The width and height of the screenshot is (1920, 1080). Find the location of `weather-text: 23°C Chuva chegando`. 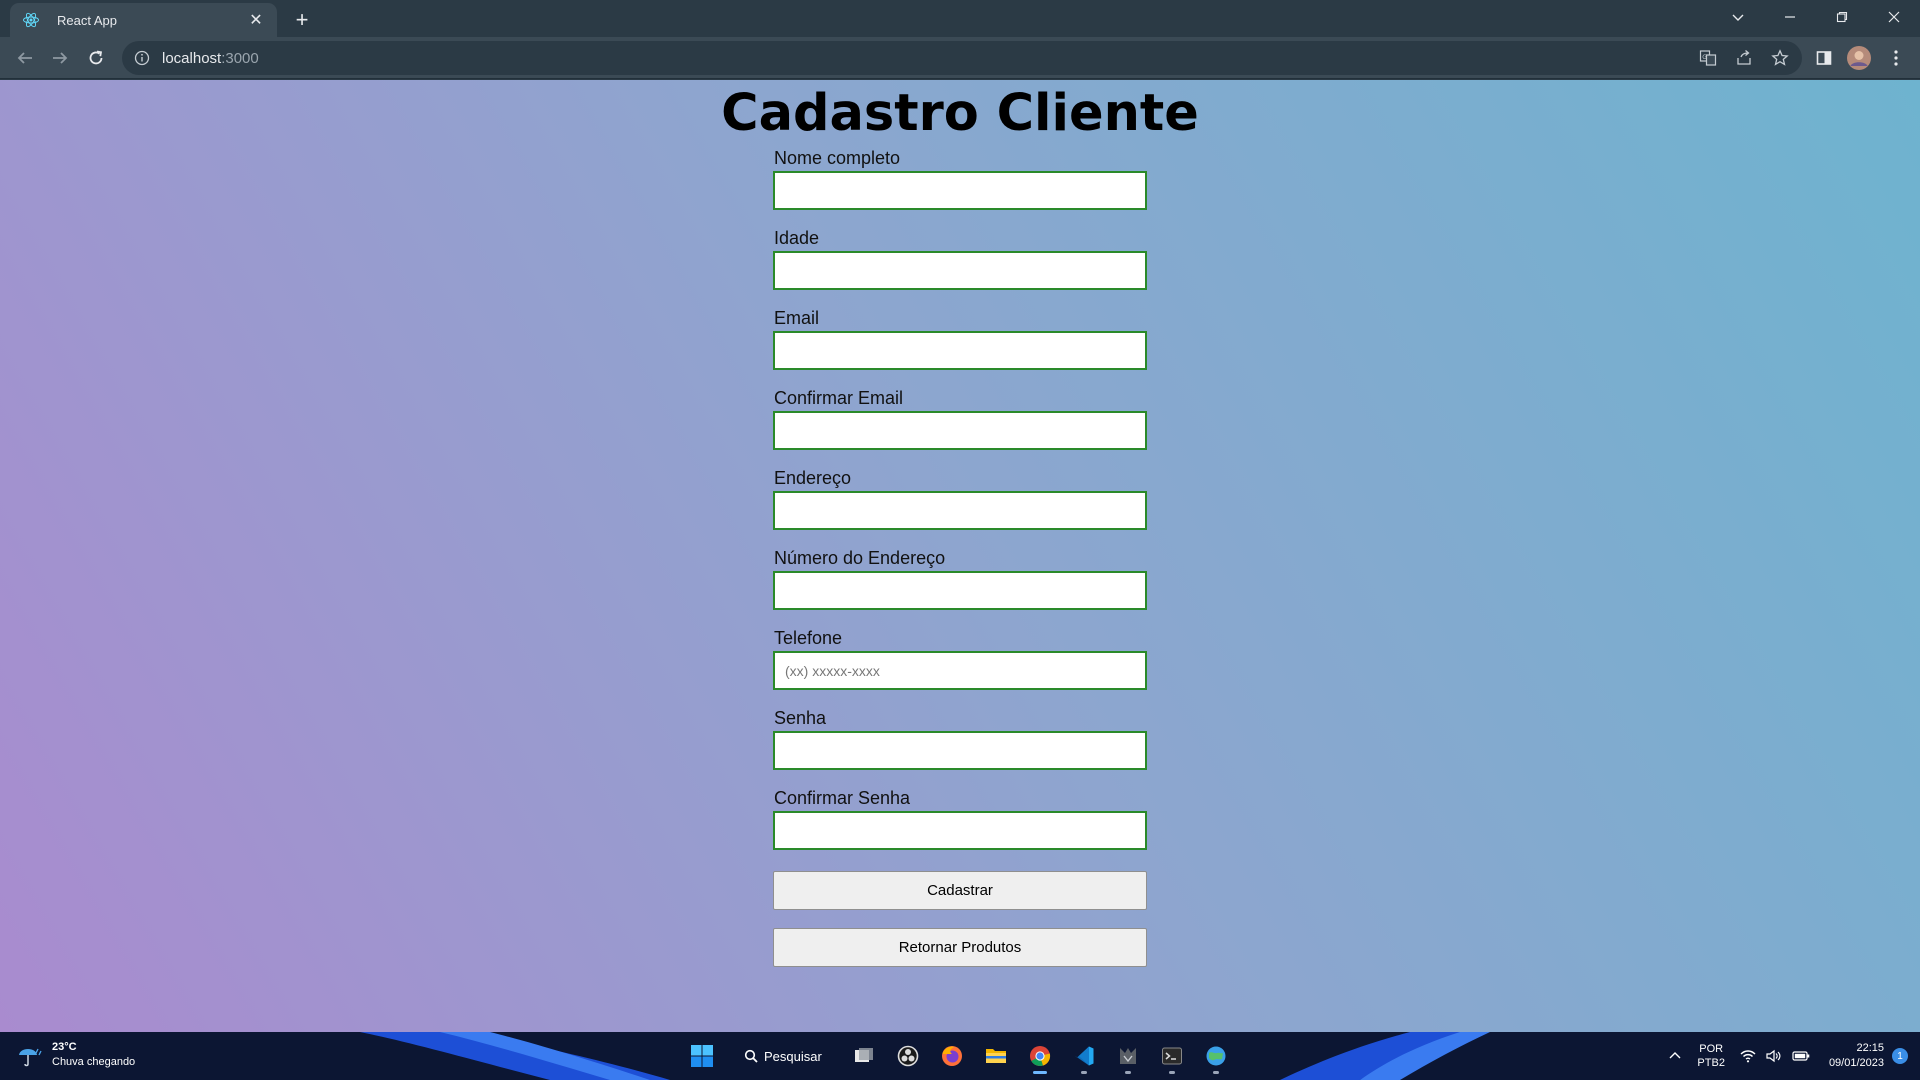

weather-text: 23°C Chuva chegando is located at coordinates (93, 1055).